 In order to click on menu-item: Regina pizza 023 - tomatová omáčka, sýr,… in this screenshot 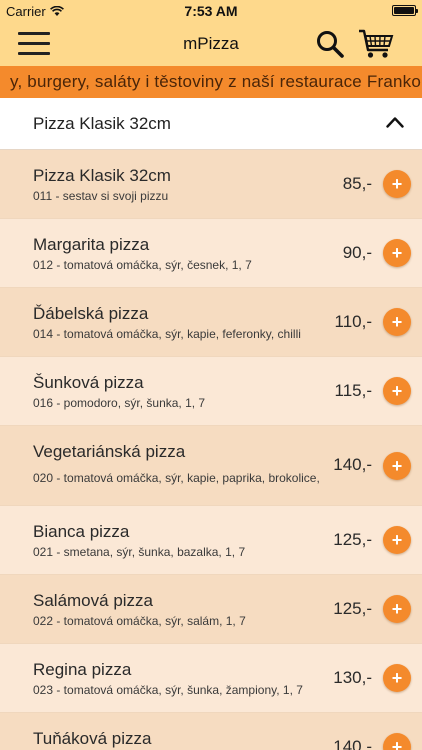, I will do `click(211, 678)`.